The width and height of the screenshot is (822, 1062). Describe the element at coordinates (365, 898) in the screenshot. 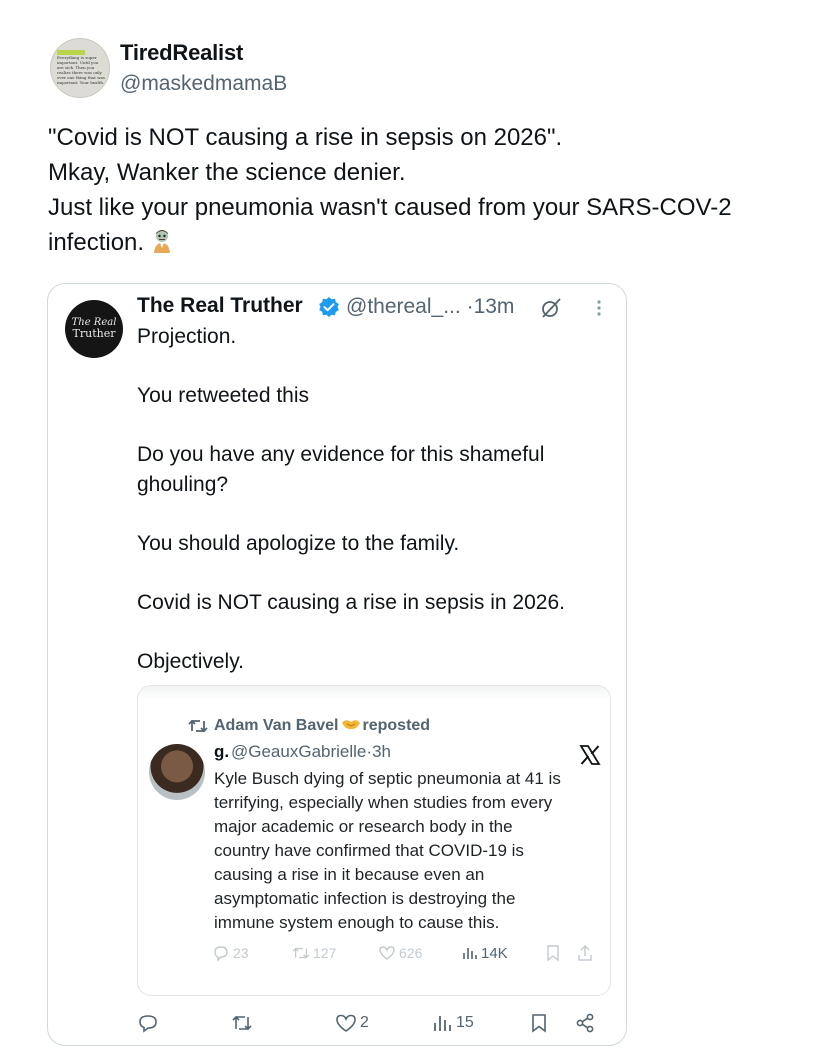

I see `embedded-line: asymptomatic infection is destroying the` at that location.